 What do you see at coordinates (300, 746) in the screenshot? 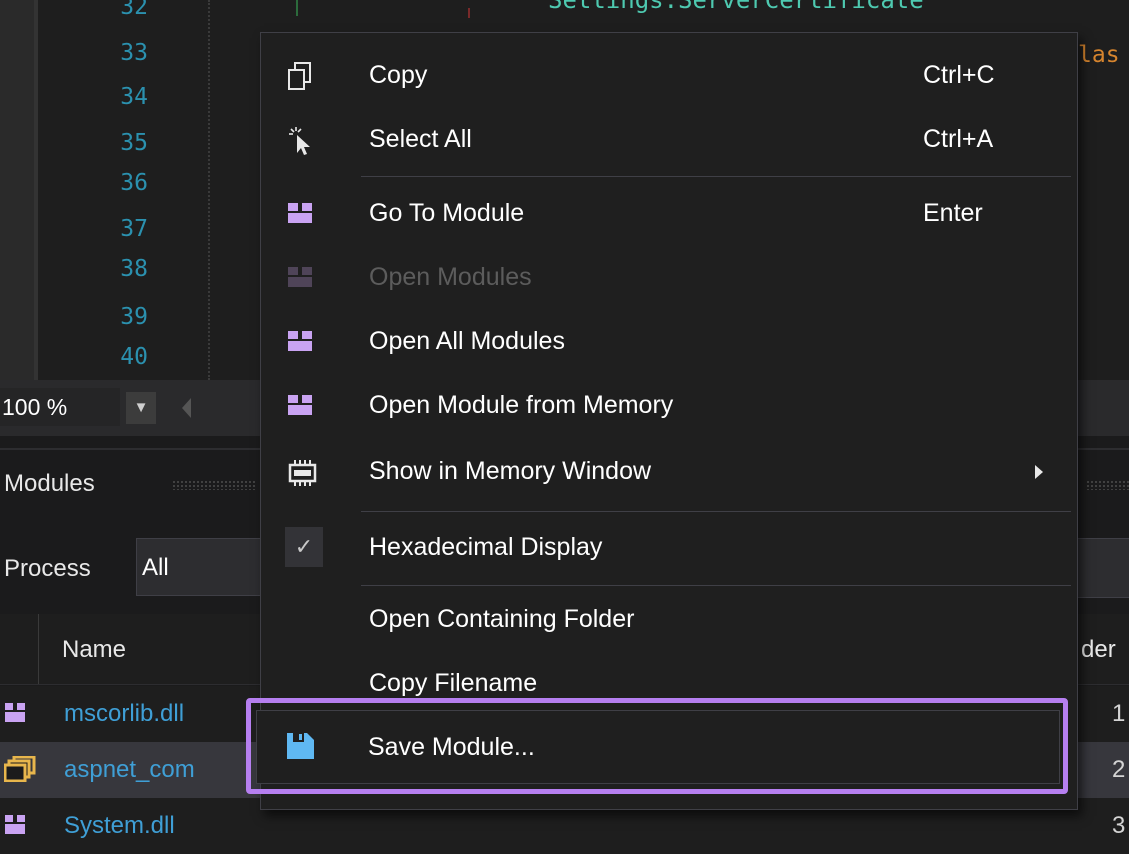
I see `save-icon` at bounding box center [300, 746].